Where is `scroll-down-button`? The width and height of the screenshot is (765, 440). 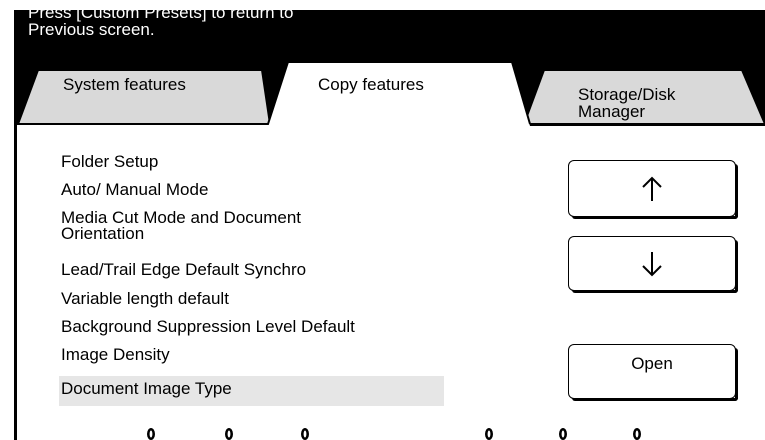
scroll-down-button is located at coordinates (653, 264).